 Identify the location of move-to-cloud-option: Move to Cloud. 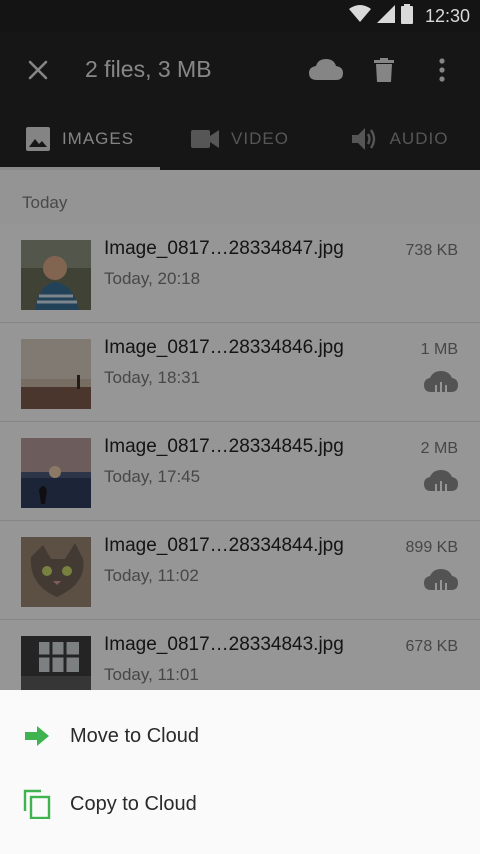
(240, 736).